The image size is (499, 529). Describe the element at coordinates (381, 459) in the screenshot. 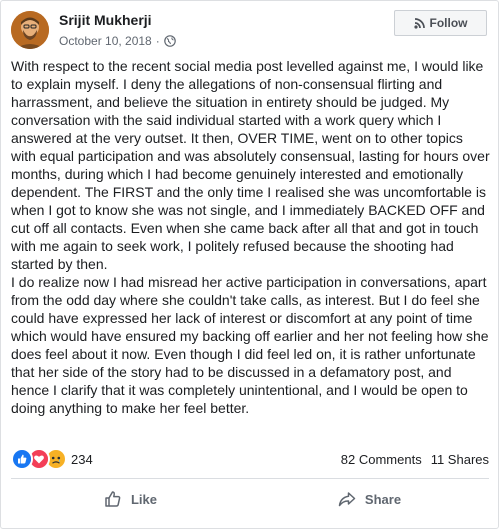

I see `comments-count: 82 Comments` at that location.